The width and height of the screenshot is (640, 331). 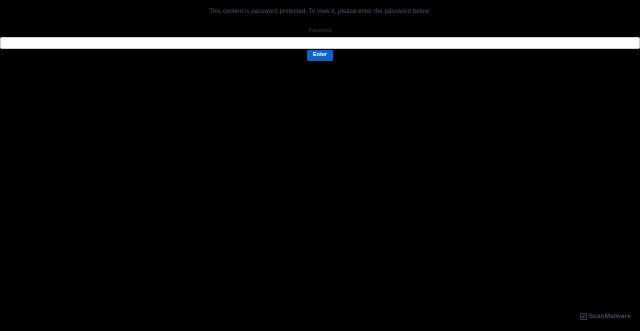 What do you see at coordinates (609, 316) in the screenshot?
I see `brand-name: ScanMalware` at bounding box center [609, 316].